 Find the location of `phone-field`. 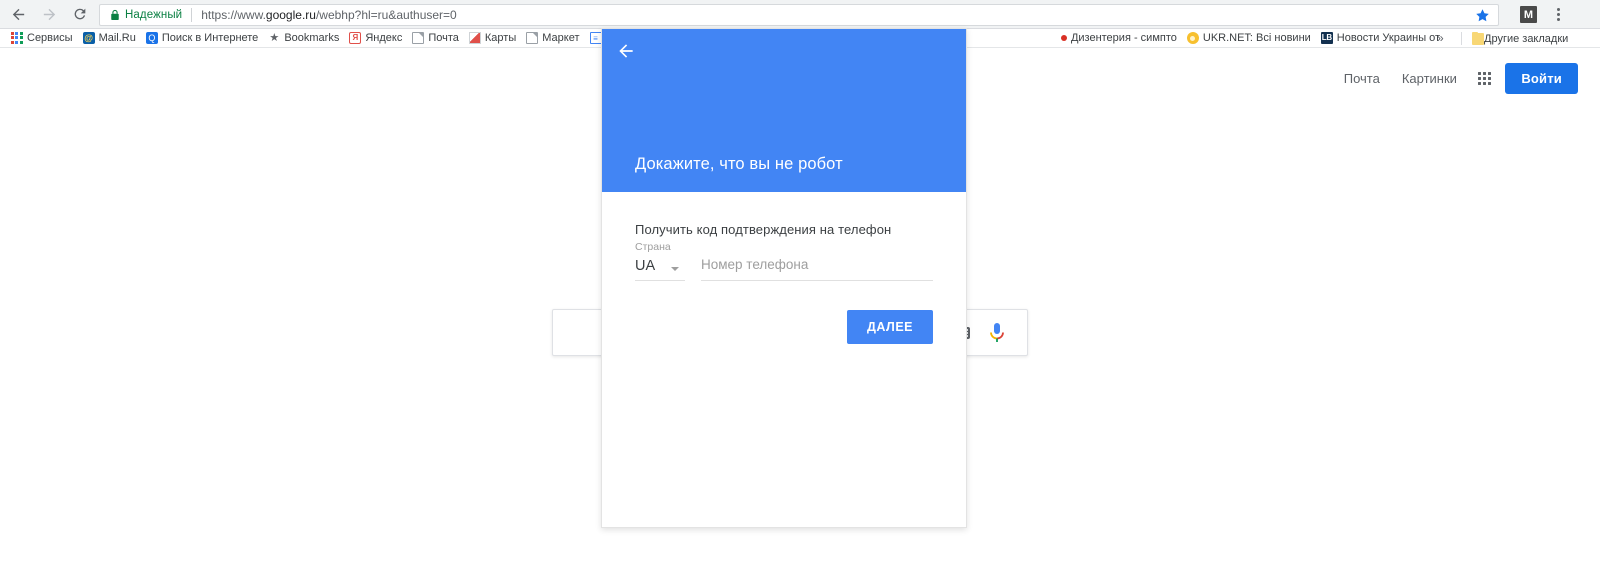

phone-field is located at coordinates (817, 268).